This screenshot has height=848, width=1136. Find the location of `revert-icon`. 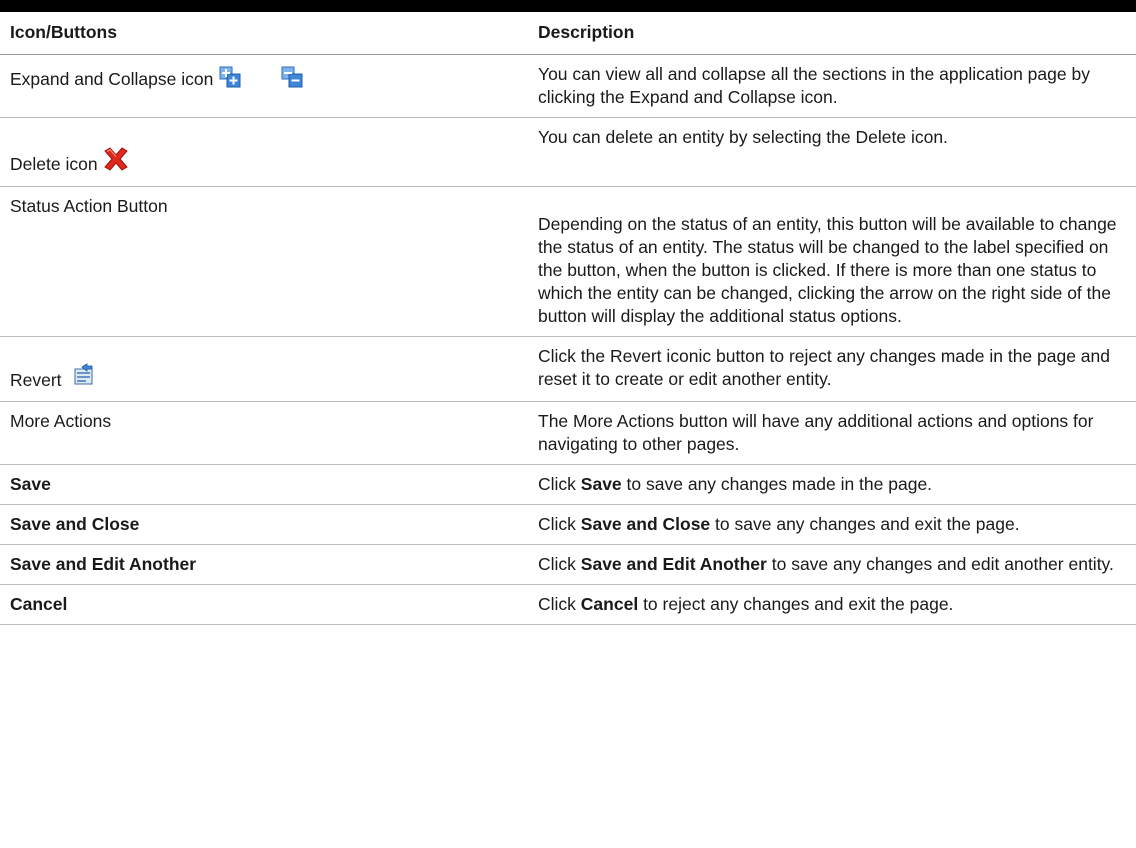

revert-icon is located at coordinates (84, 378).